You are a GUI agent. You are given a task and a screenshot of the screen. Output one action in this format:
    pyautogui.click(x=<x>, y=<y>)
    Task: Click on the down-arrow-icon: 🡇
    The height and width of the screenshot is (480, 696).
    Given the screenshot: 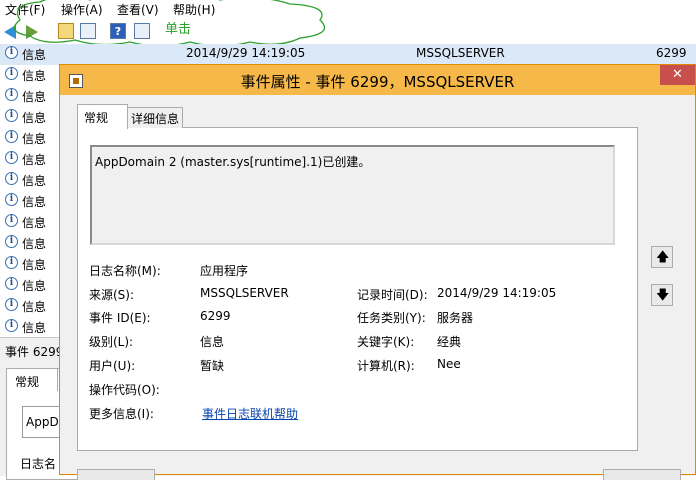 What is the action you would take?
    pyautogui.click(x=663, y=295)
    